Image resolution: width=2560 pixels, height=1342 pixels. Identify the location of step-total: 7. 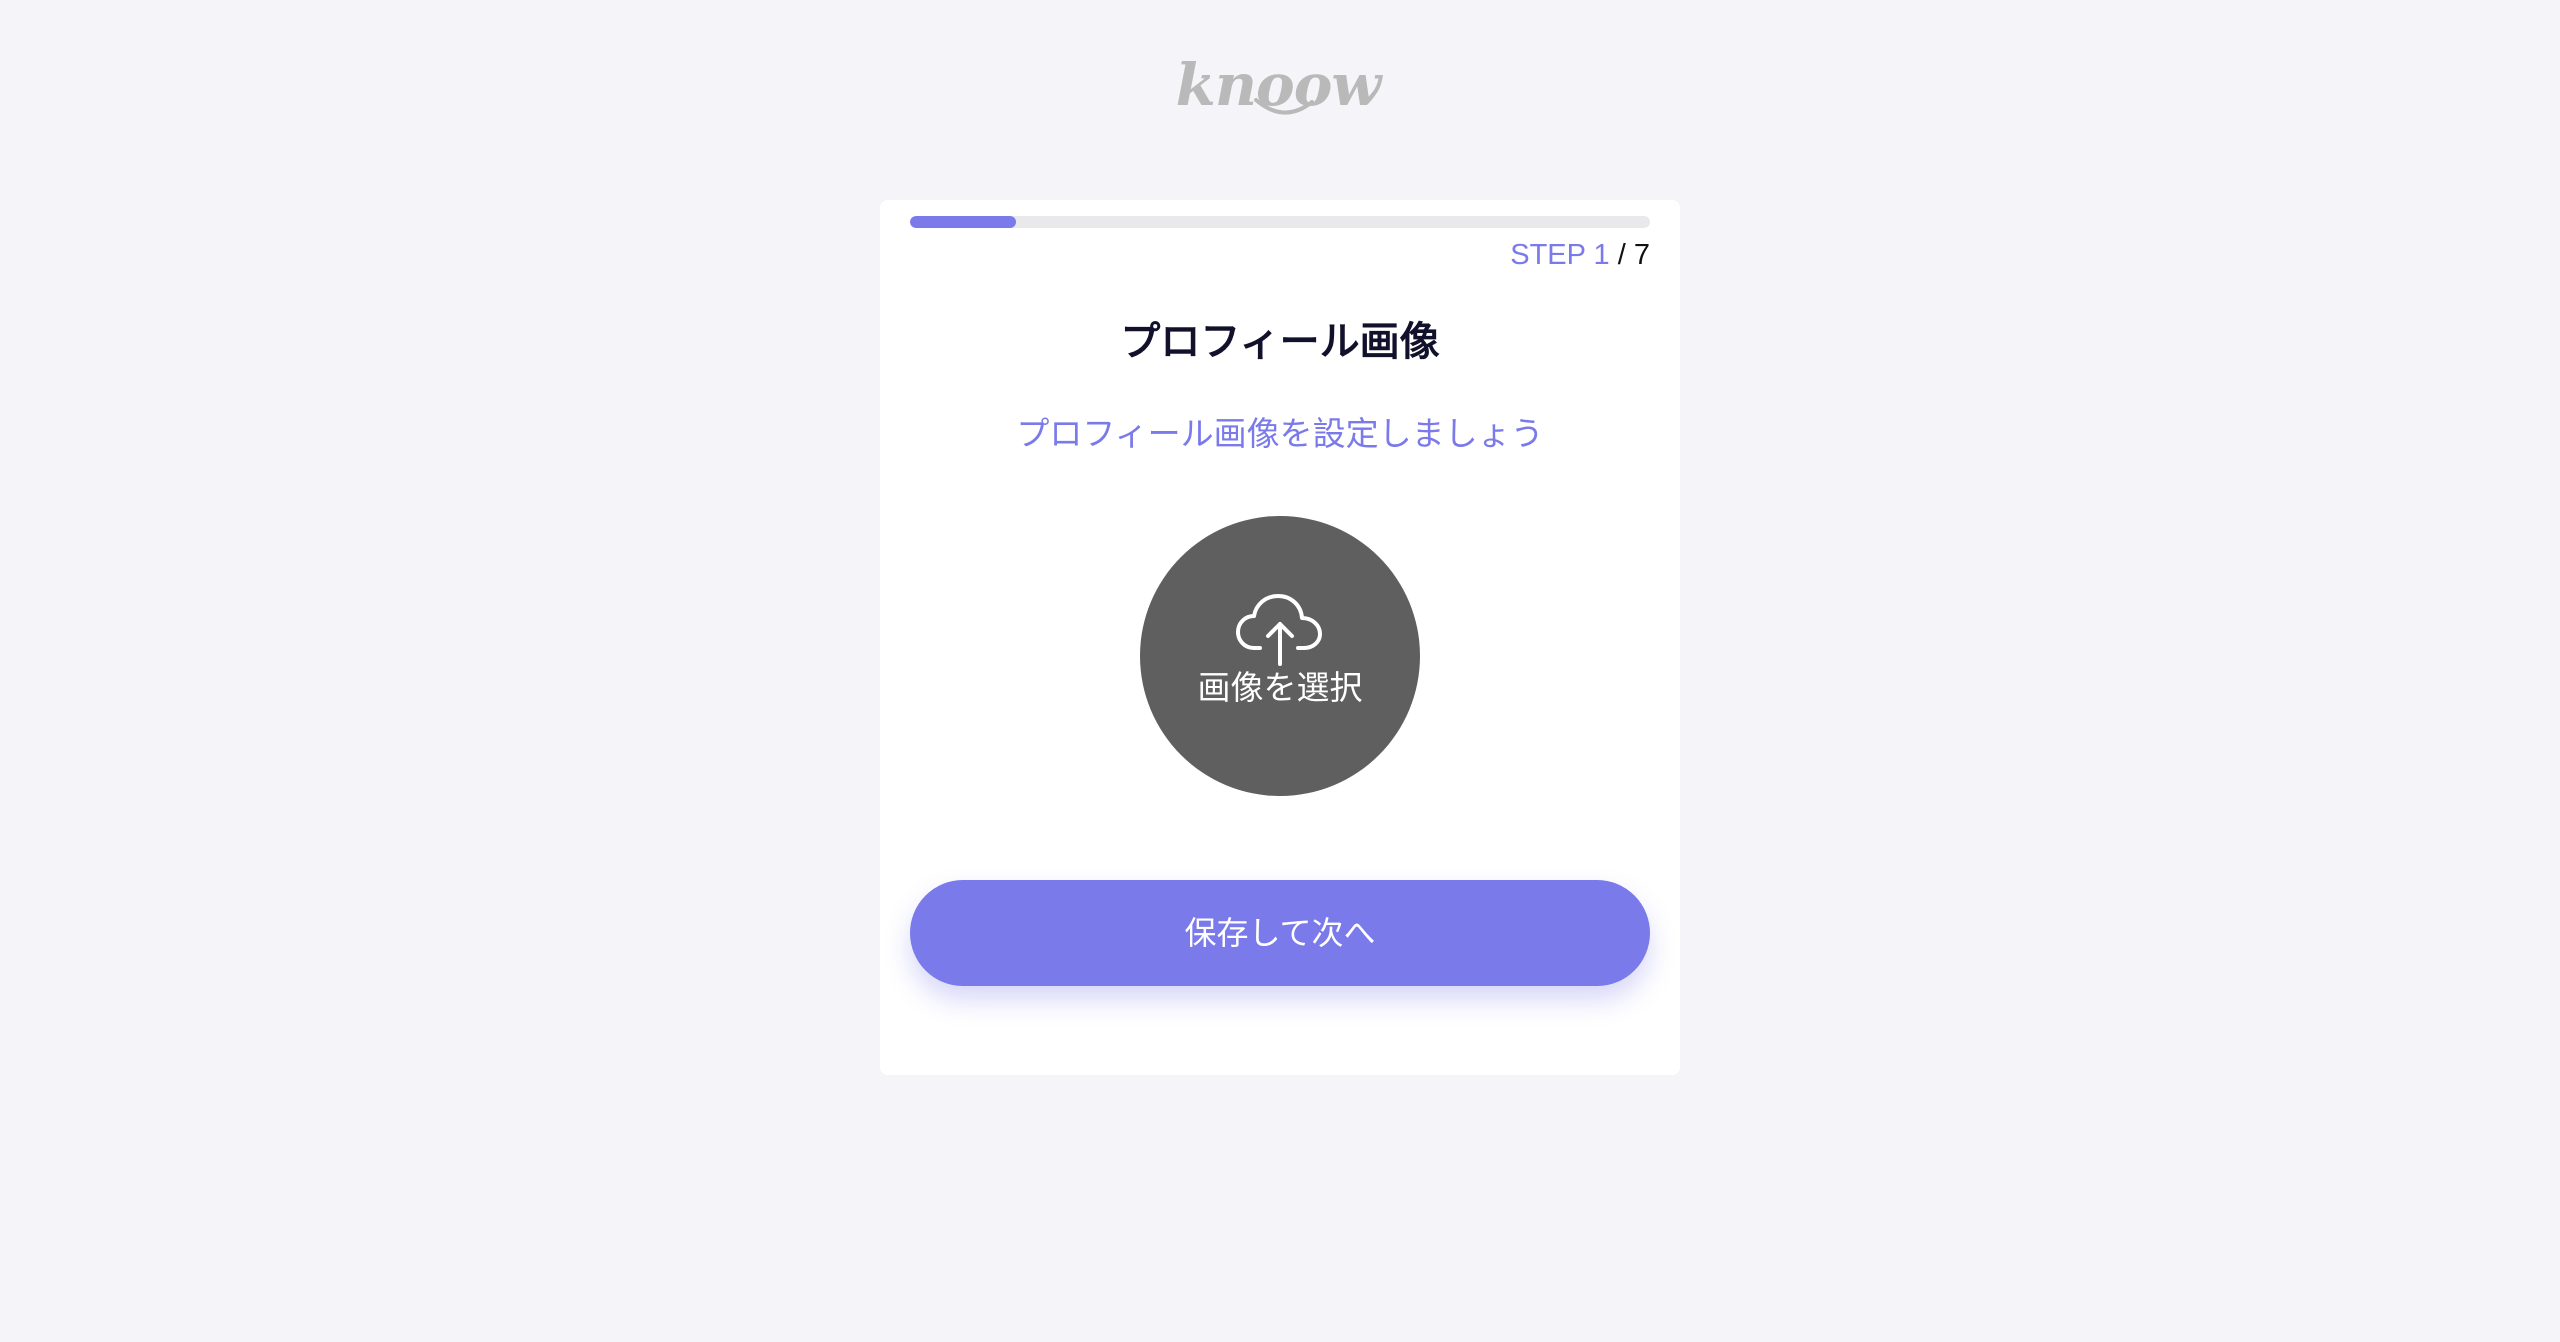
(1641, 255).